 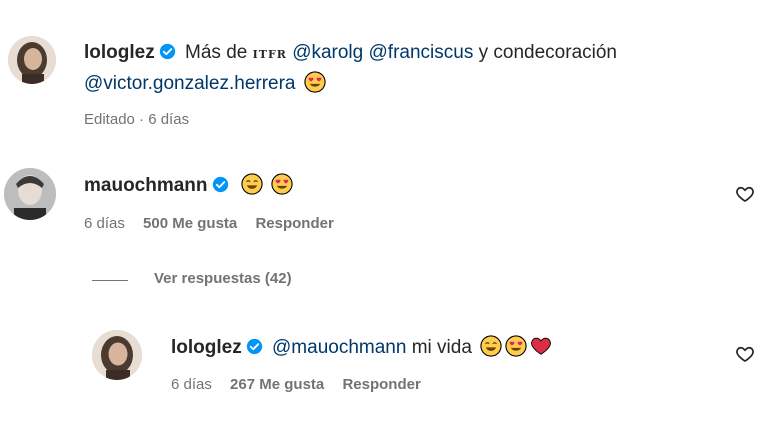 I want to click on reply-username: lologlez, so click(x=206, y=347).